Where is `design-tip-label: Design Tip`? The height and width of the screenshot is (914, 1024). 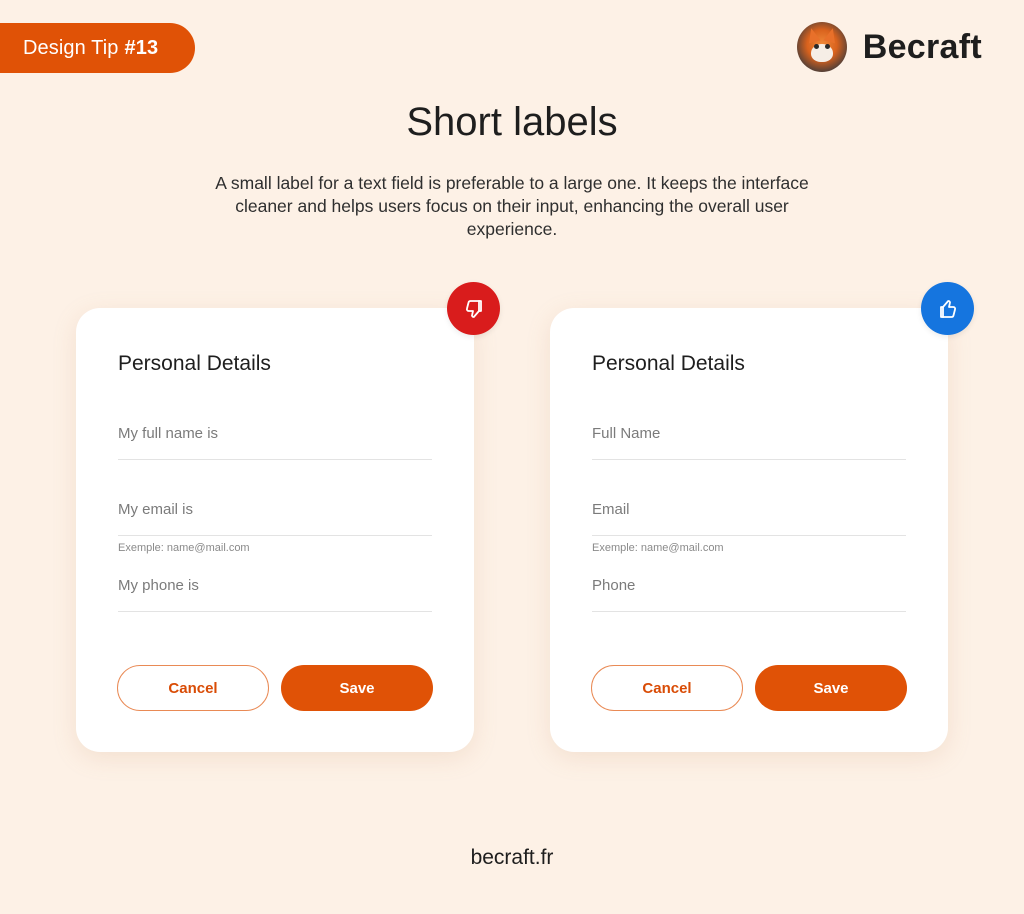 design-tip-label: Design Tip is located at coordinates (71, 47).